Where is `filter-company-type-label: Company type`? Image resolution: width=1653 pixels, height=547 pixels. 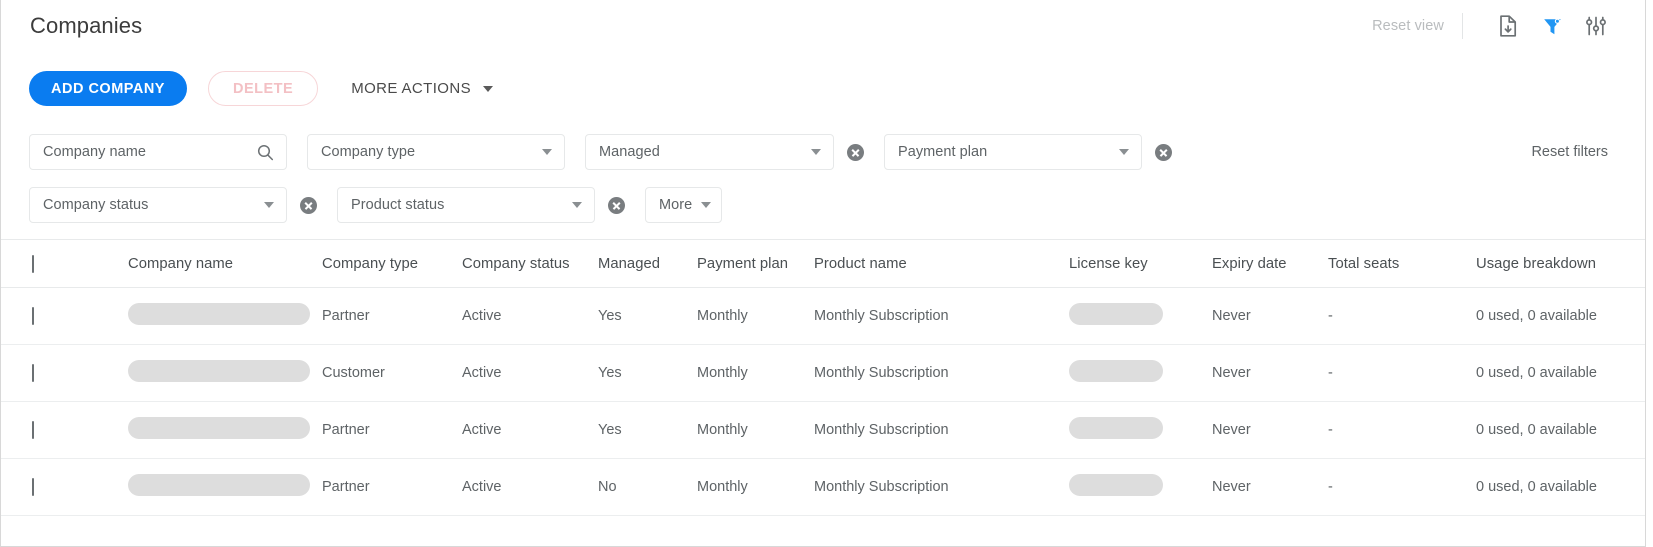
filter-company-type-label: Company type is located at coordinates (368, 152).